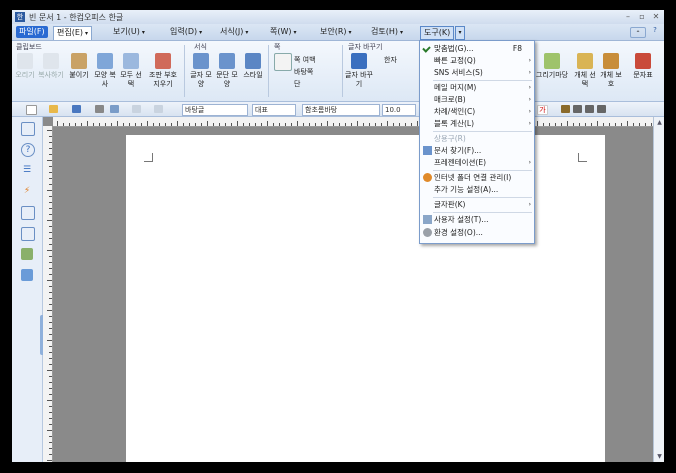 This screenshot has height=473, width=676. What do you see at coordinates (274, 110) in the screenshot?
I see `language-select: 대표` at bounding box center [274, 110].